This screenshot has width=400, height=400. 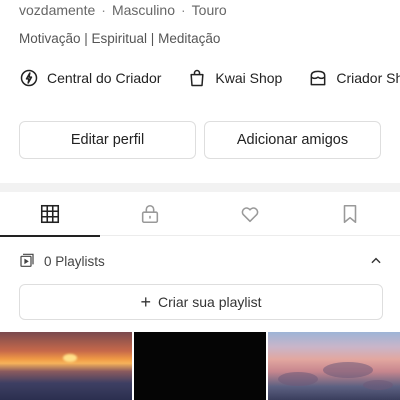 I want to click on quick-link-criador-shop: Criador Sho, so click(x=354, y=78).